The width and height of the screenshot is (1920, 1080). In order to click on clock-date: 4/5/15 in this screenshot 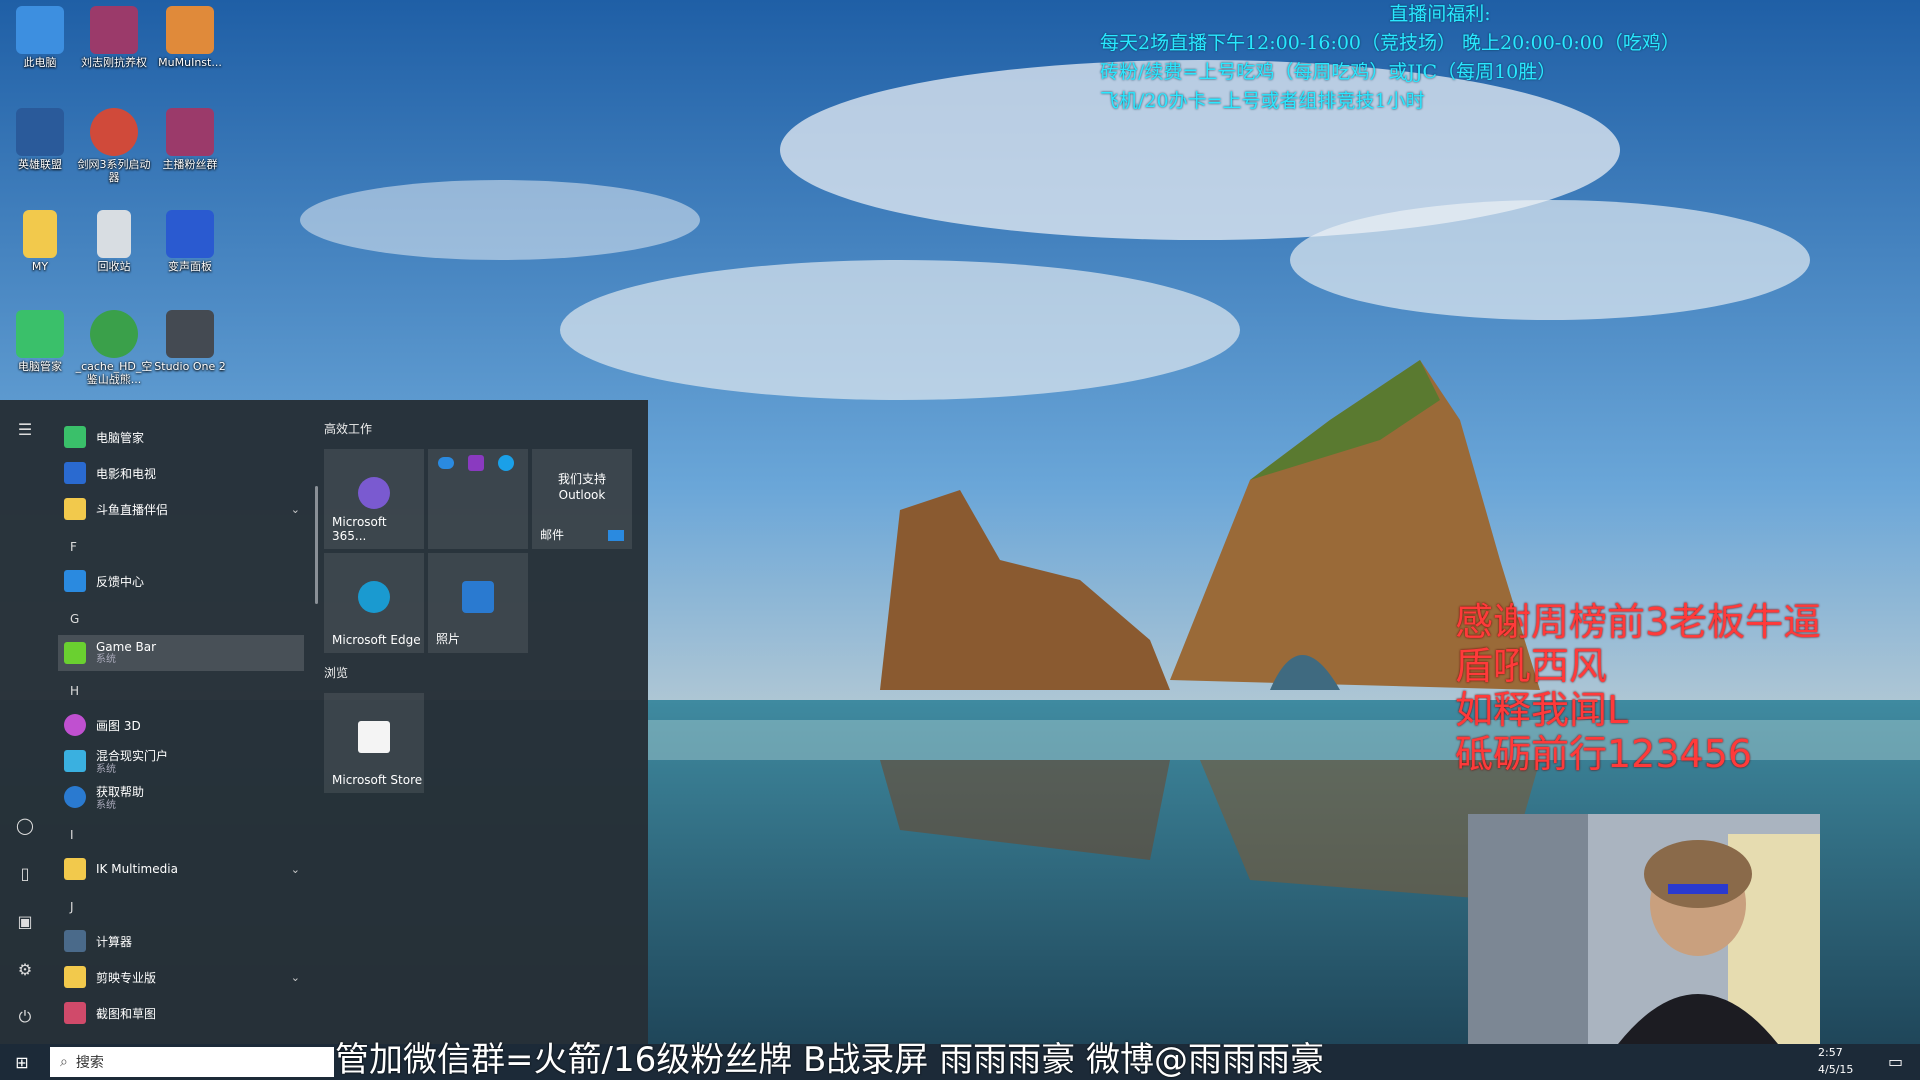, I will do `click(1836, 1069)`.